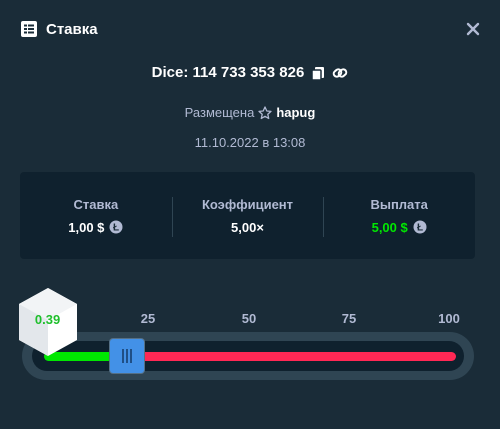 The width and height of the screenshot is (500, 429). What do you see at coordinates (291, 356) in the screenshot?
I see `lose-range-bar` at bounding box center [291, 356].